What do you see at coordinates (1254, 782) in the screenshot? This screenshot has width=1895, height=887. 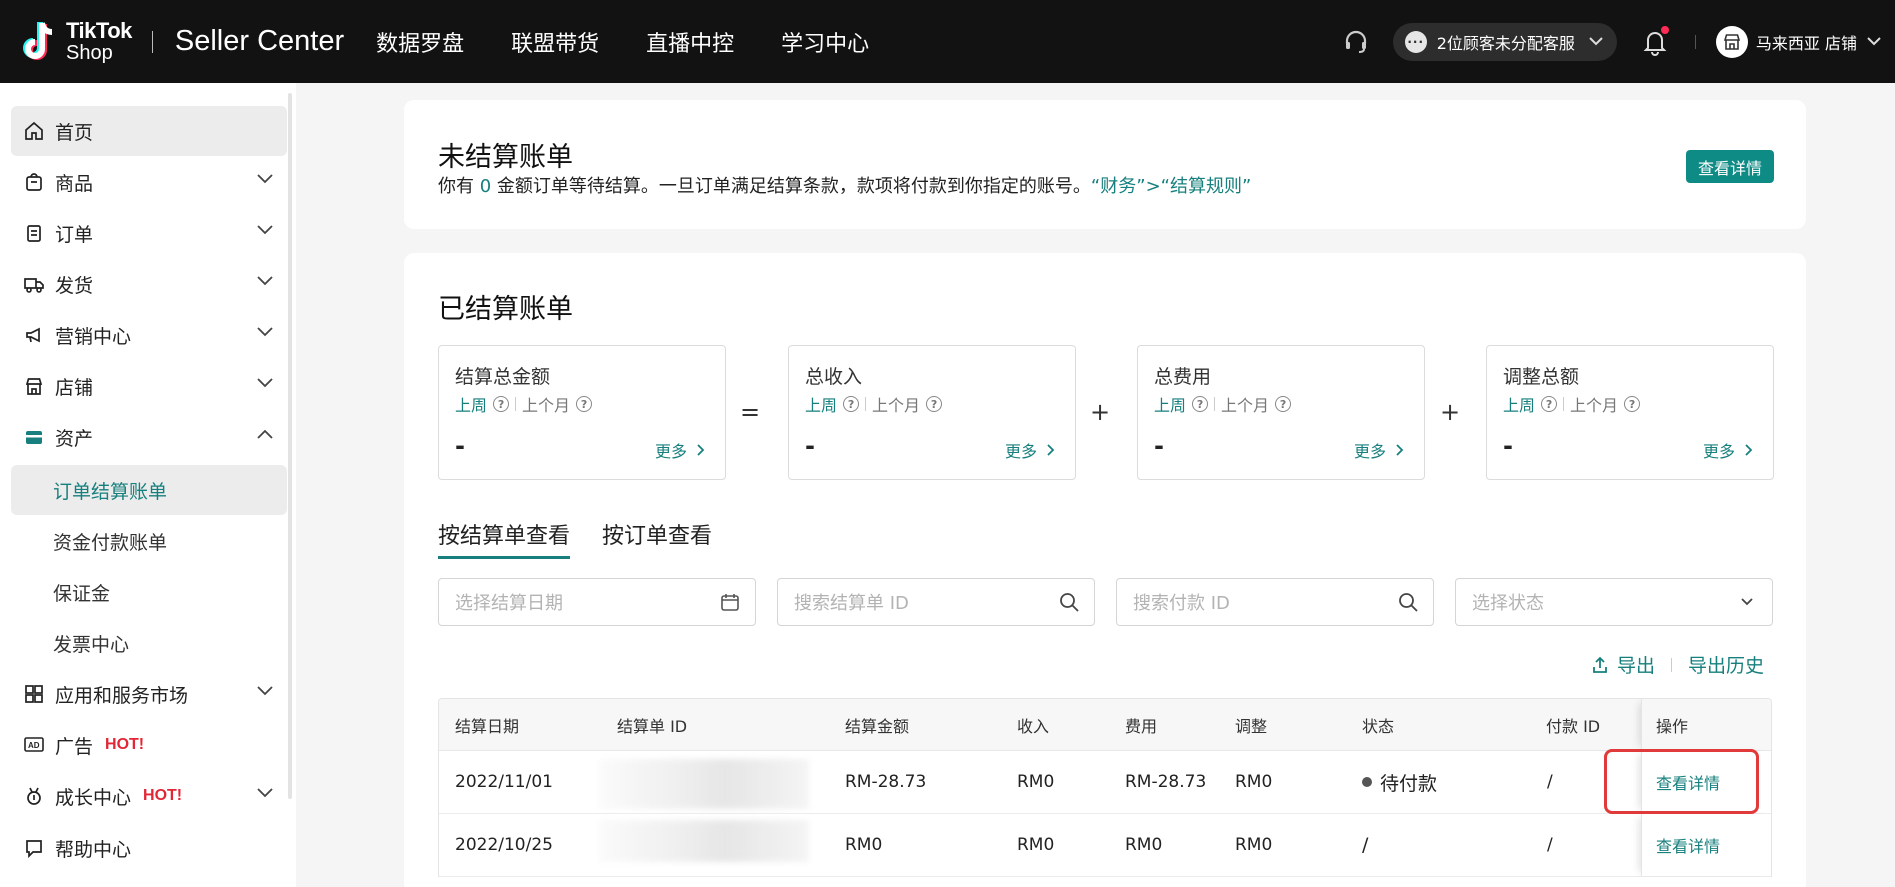 I see `row-adjustment: RM0` at bounding box center [1254, 782].